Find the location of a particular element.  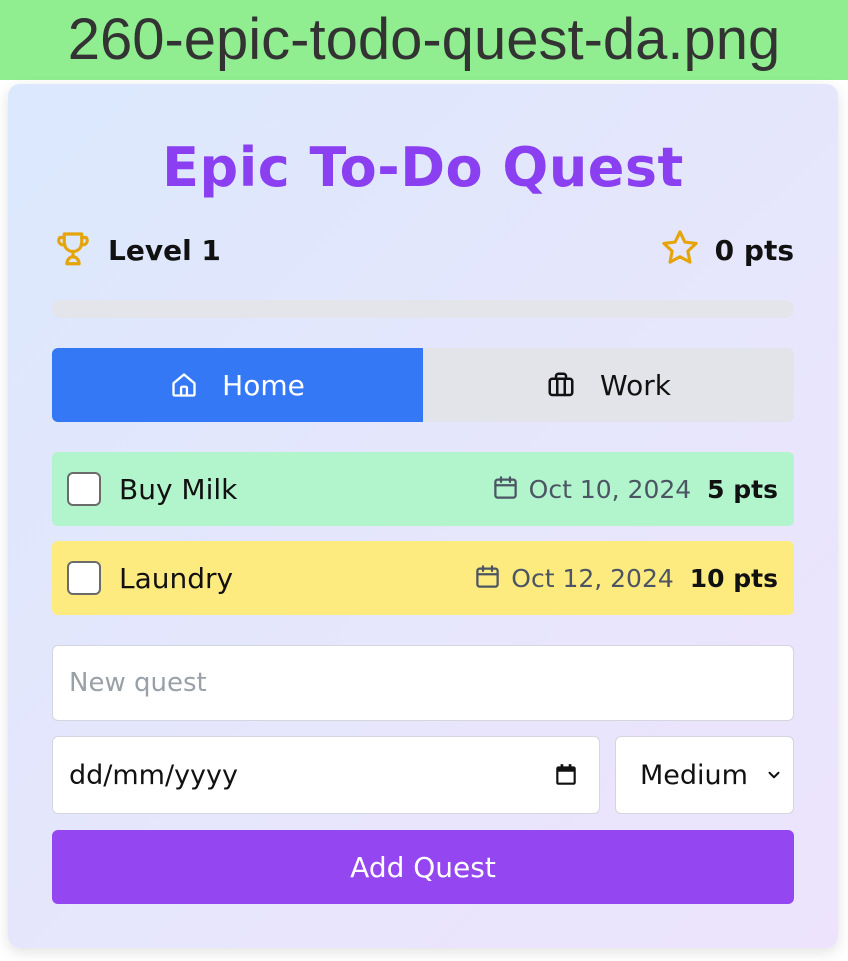

quest-due-date: Oct 12, 2024 is located at coordinates (592, 578).